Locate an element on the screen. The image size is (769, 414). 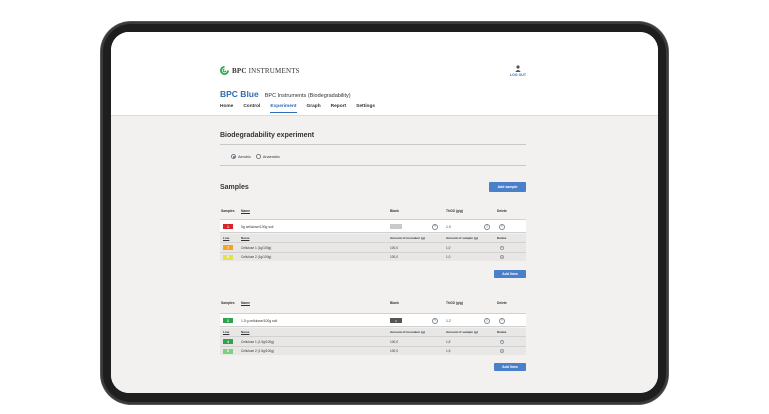
radio-aerobic: Aerobic is located at coordinates (241, 156).